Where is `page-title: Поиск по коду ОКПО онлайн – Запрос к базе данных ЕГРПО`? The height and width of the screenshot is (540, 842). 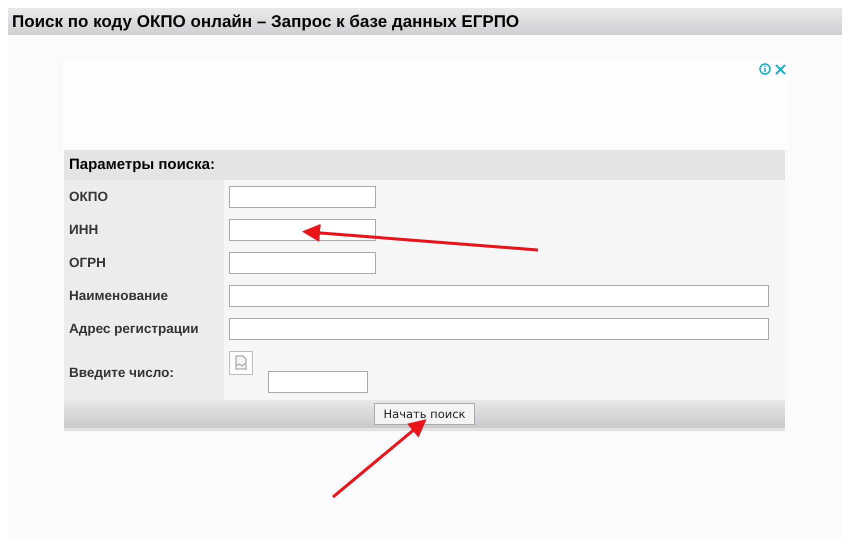 page-title: Поиск по коду ОКПО онлайн – Запрос к базе данных ЕГРПО is located at coordinates (425, 21).